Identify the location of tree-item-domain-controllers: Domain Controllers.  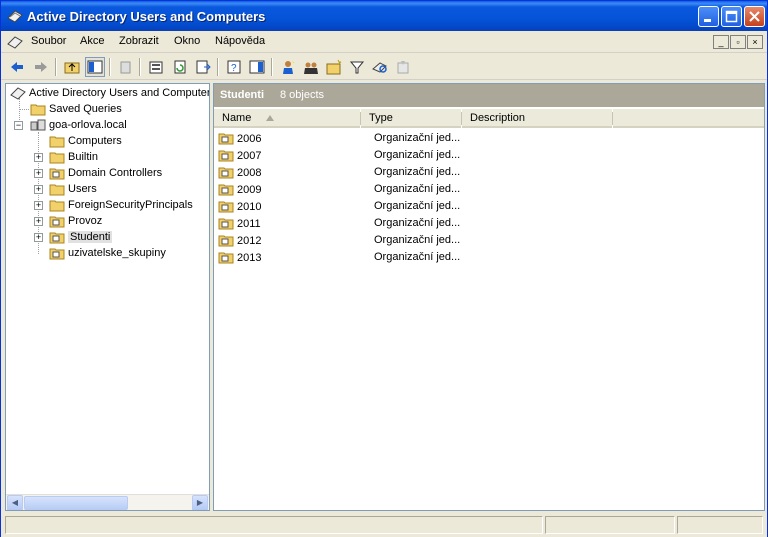
(105, 173).